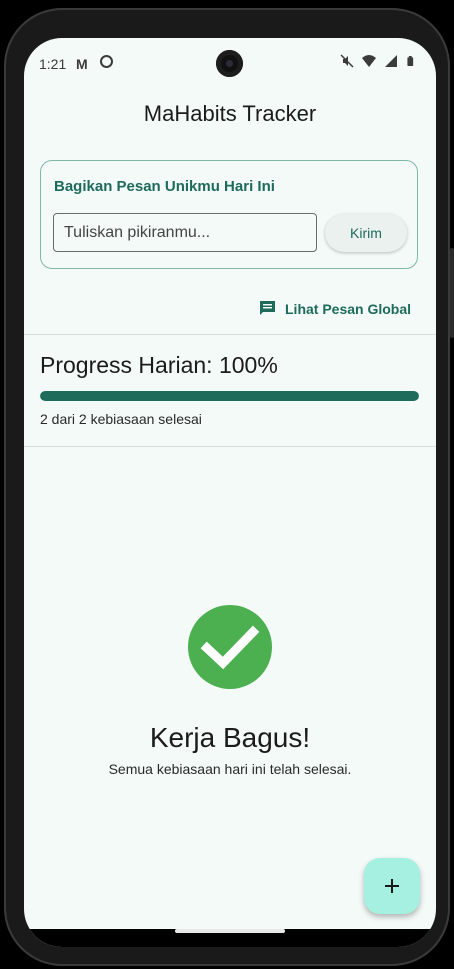 The height and width of the screenshot is (969, 454). I want to click on status-icons, so click(378, 61).